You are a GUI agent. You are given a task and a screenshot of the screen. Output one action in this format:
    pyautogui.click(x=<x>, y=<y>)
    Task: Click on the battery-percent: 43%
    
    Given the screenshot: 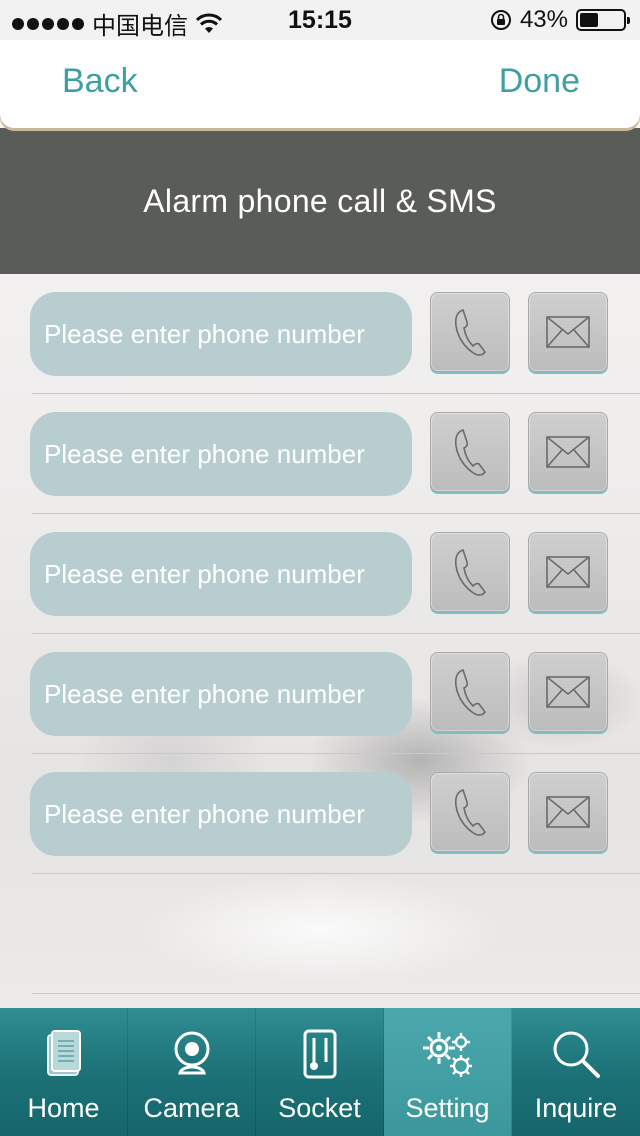 What is the action you would take?
    pyautogui.click(x=543, y=19)
    